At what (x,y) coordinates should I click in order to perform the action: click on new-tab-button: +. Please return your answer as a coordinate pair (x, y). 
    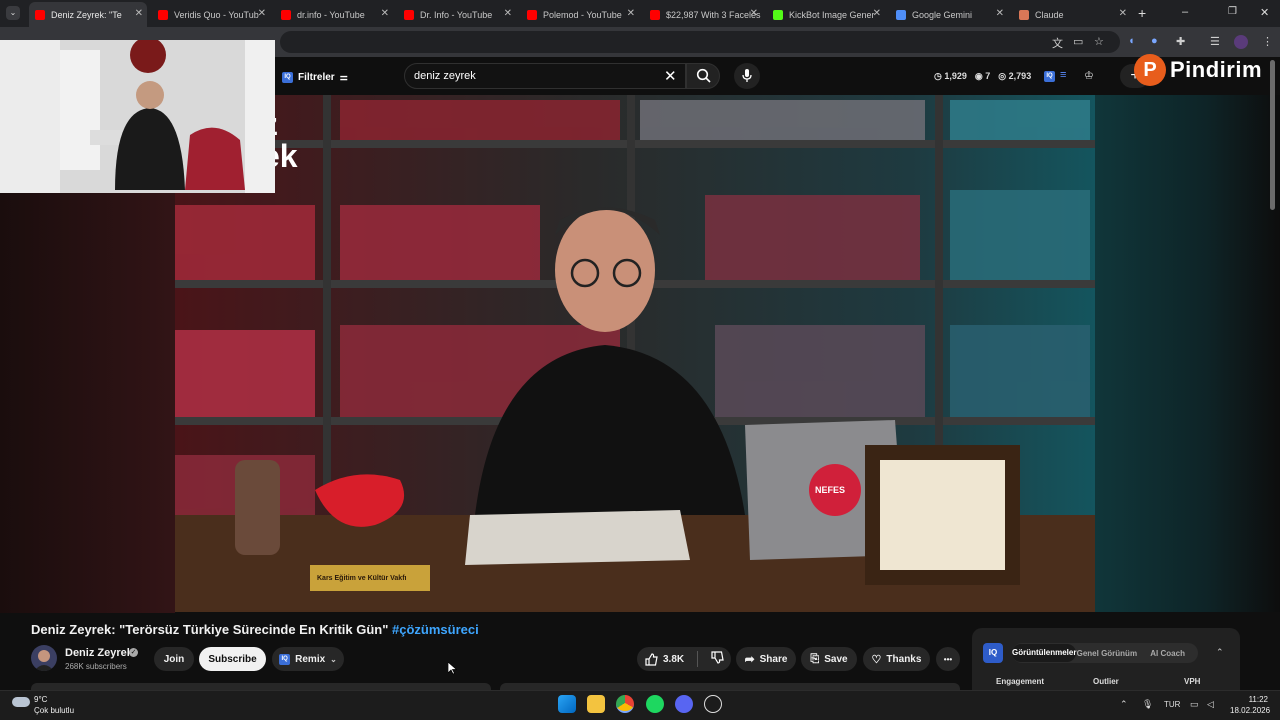
    Looking at the image, I should click on (1142, 13).